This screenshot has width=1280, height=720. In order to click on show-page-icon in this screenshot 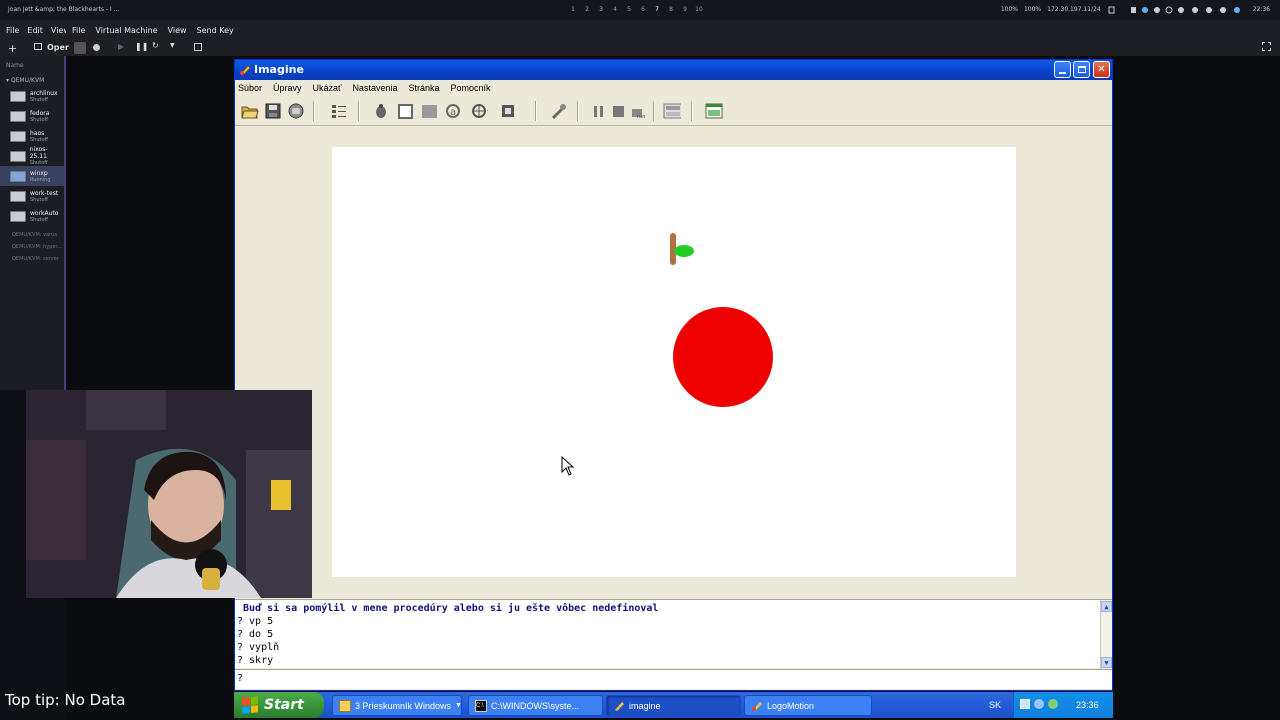, I will do `click(714, 111)`.